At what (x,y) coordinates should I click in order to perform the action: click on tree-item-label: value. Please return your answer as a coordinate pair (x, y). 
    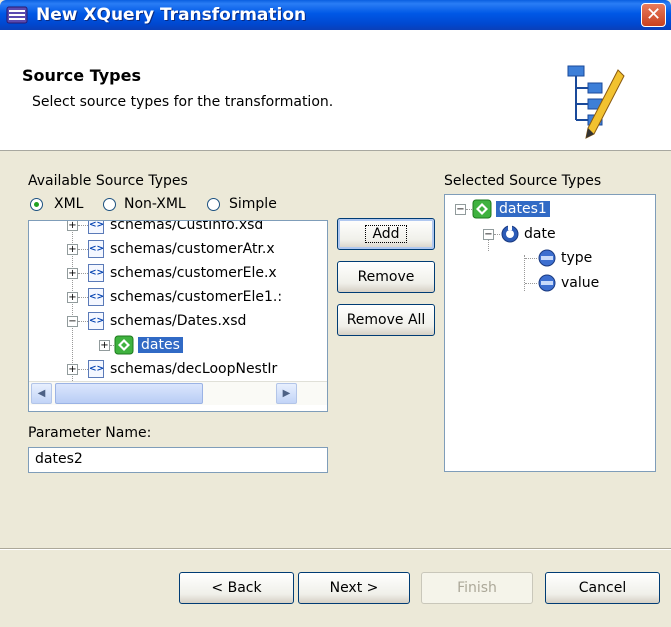
    Looking at the image, I should click on (580, 283).